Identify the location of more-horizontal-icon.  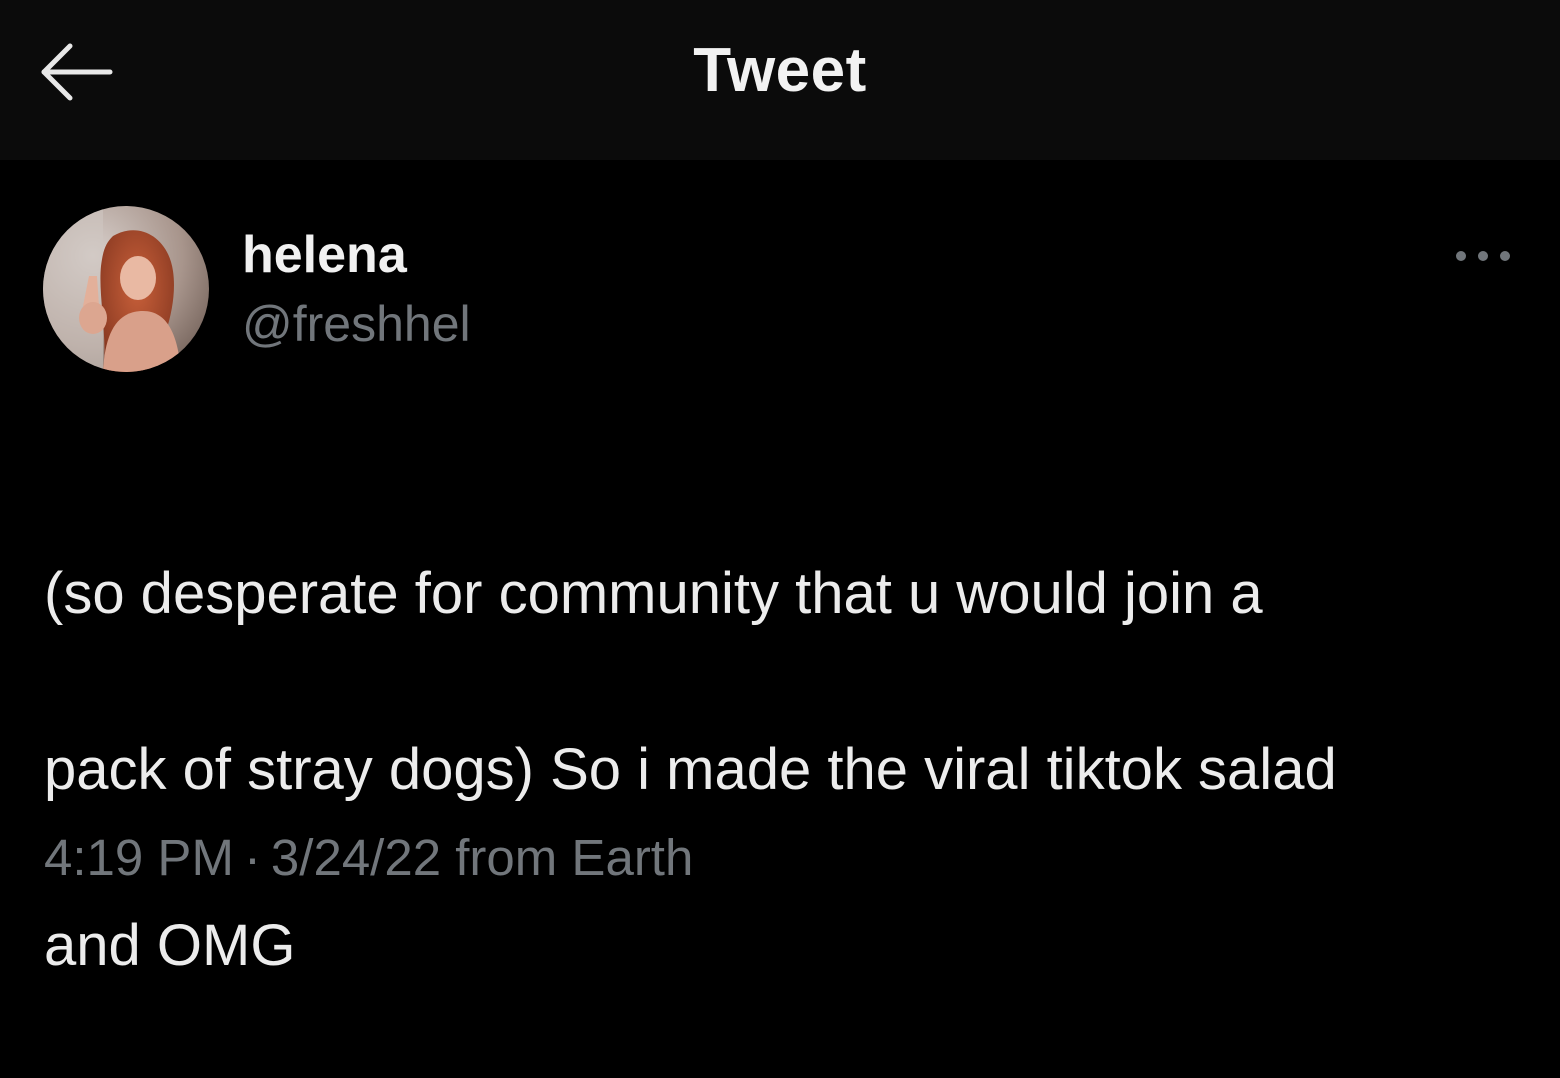
(1483, 256).